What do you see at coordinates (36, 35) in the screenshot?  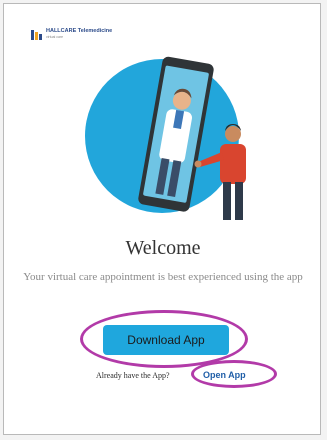 I see `logo-icon` at bounding box center [36, 35].